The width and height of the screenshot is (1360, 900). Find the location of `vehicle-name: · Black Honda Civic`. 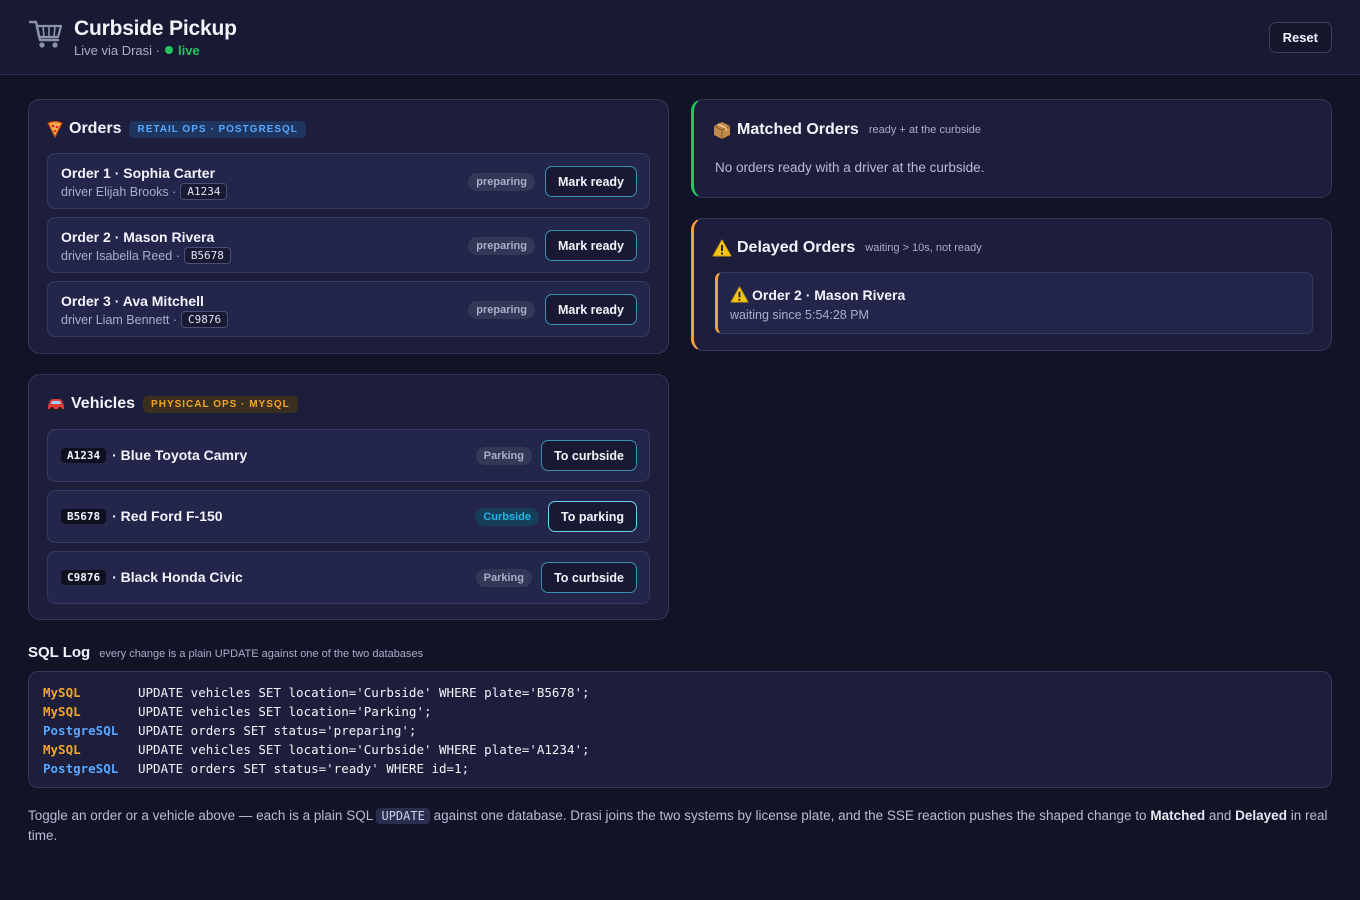

vehicle-name: · Black Honda Civic is located at coordinates (177, 577).